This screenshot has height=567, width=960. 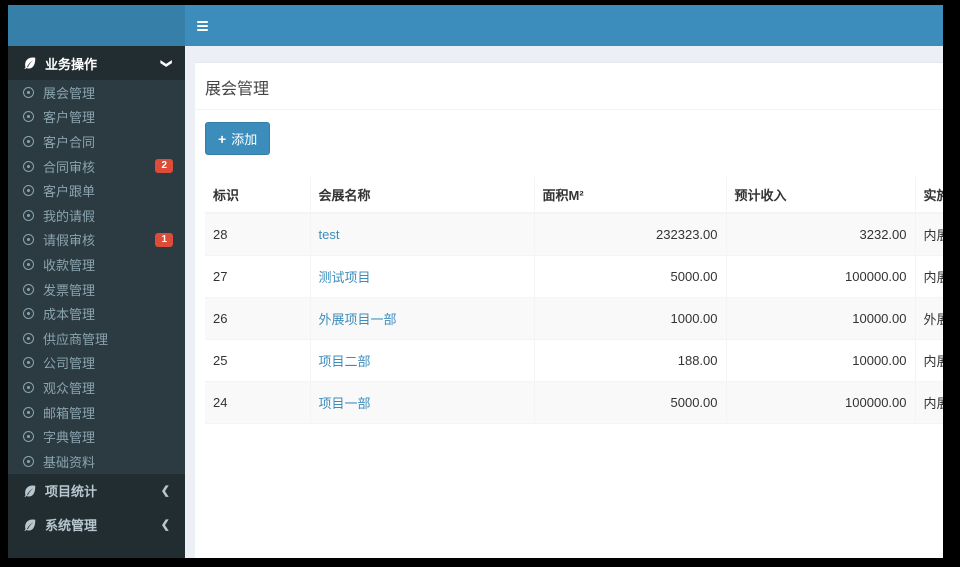 What do you see at coordinates (165, 525) in the screenshot?
I see `chevron-left-icon: ❮` at bounding box center [165, 525].